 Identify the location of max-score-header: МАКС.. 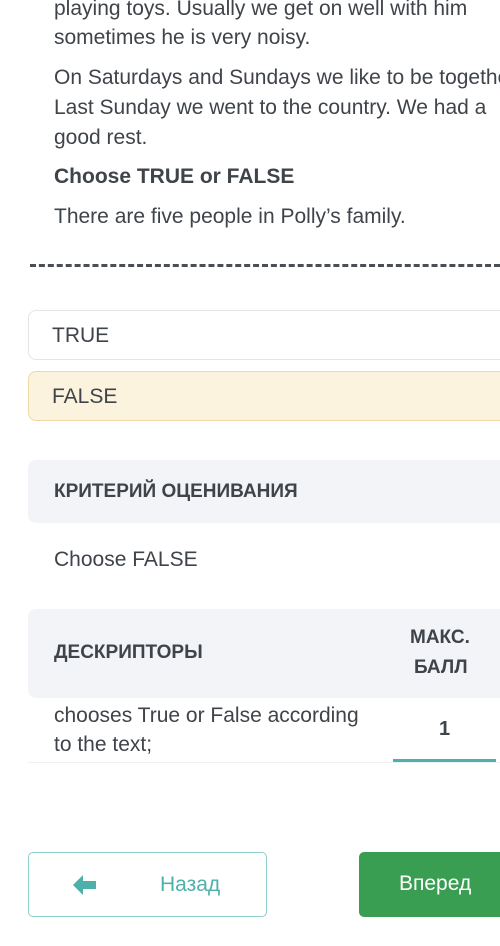
(440, 637).